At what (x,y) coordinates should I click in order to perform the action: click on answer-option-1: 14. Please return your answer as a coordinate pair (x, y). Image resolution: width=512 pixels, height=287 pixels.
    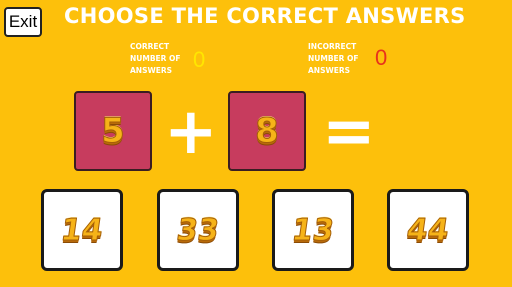
    Looking at the image, I should click on (82, 230).